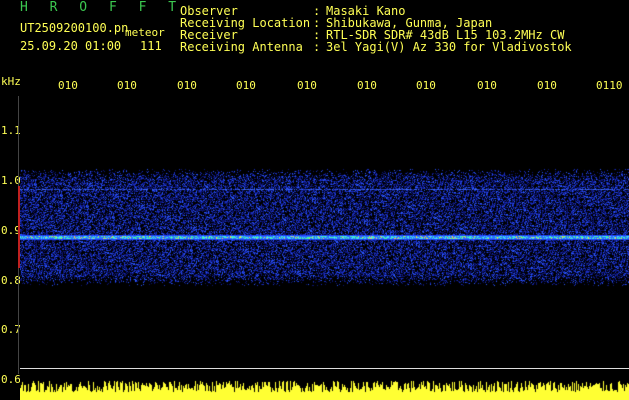  What do you see at coordinates (74, 28) in the screenshot?
I see `filename-label: UT2509200100.pn` at bounding box center [74, 28].